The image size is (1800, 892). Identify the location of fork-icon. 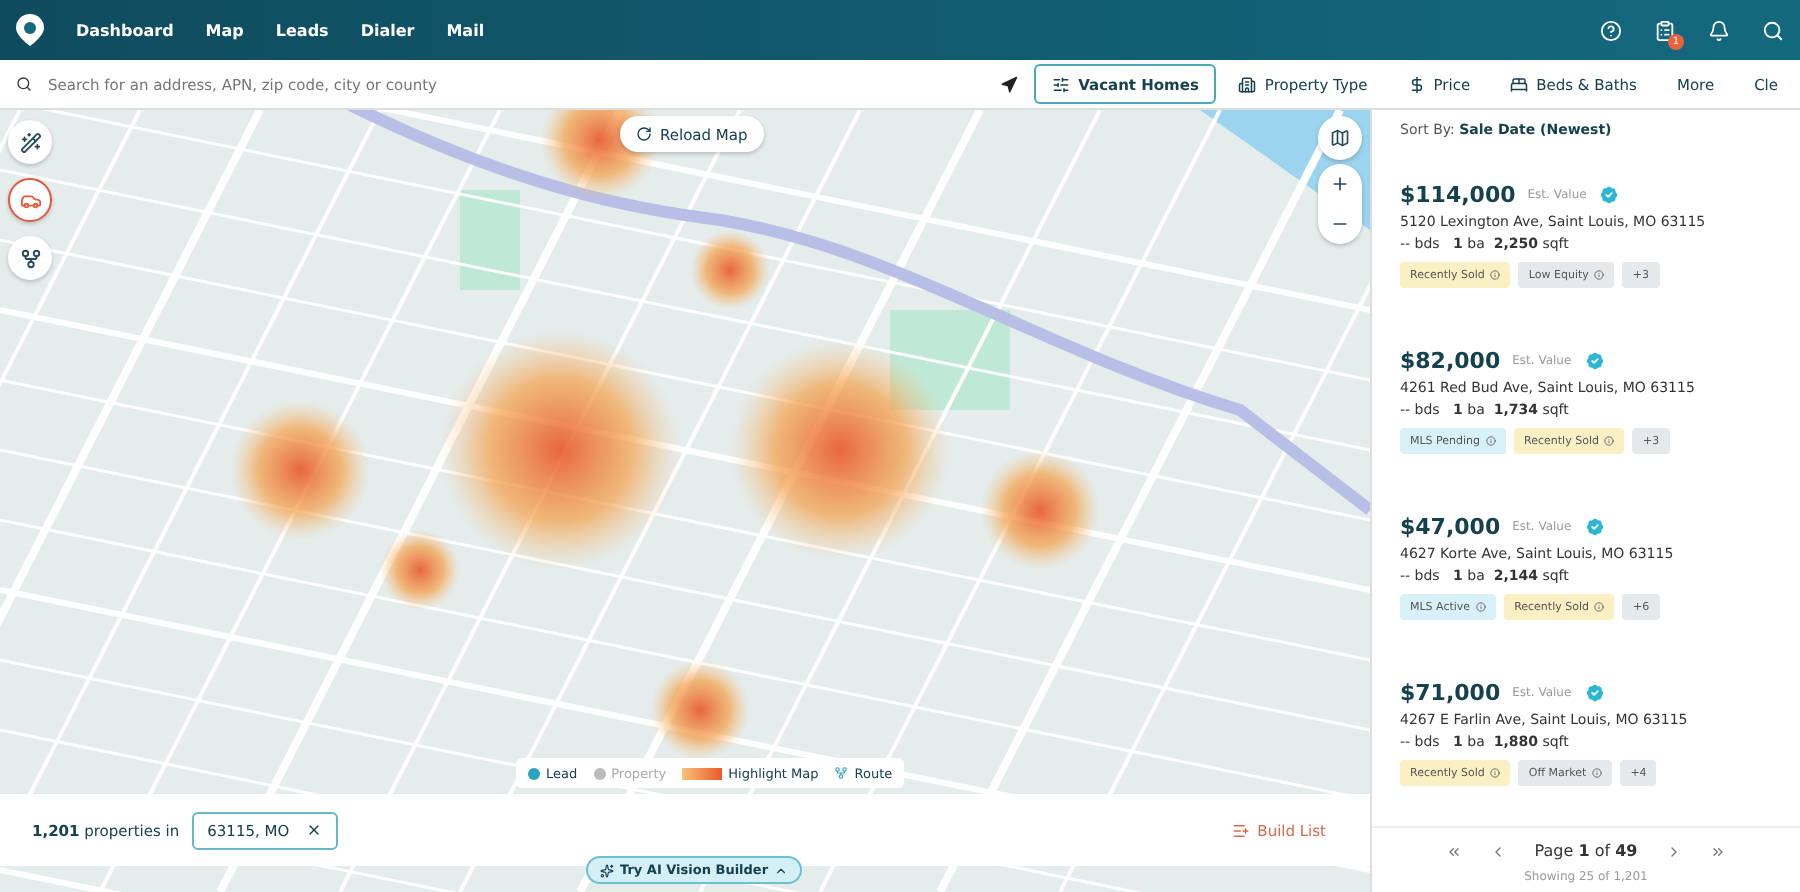
(30, 258).